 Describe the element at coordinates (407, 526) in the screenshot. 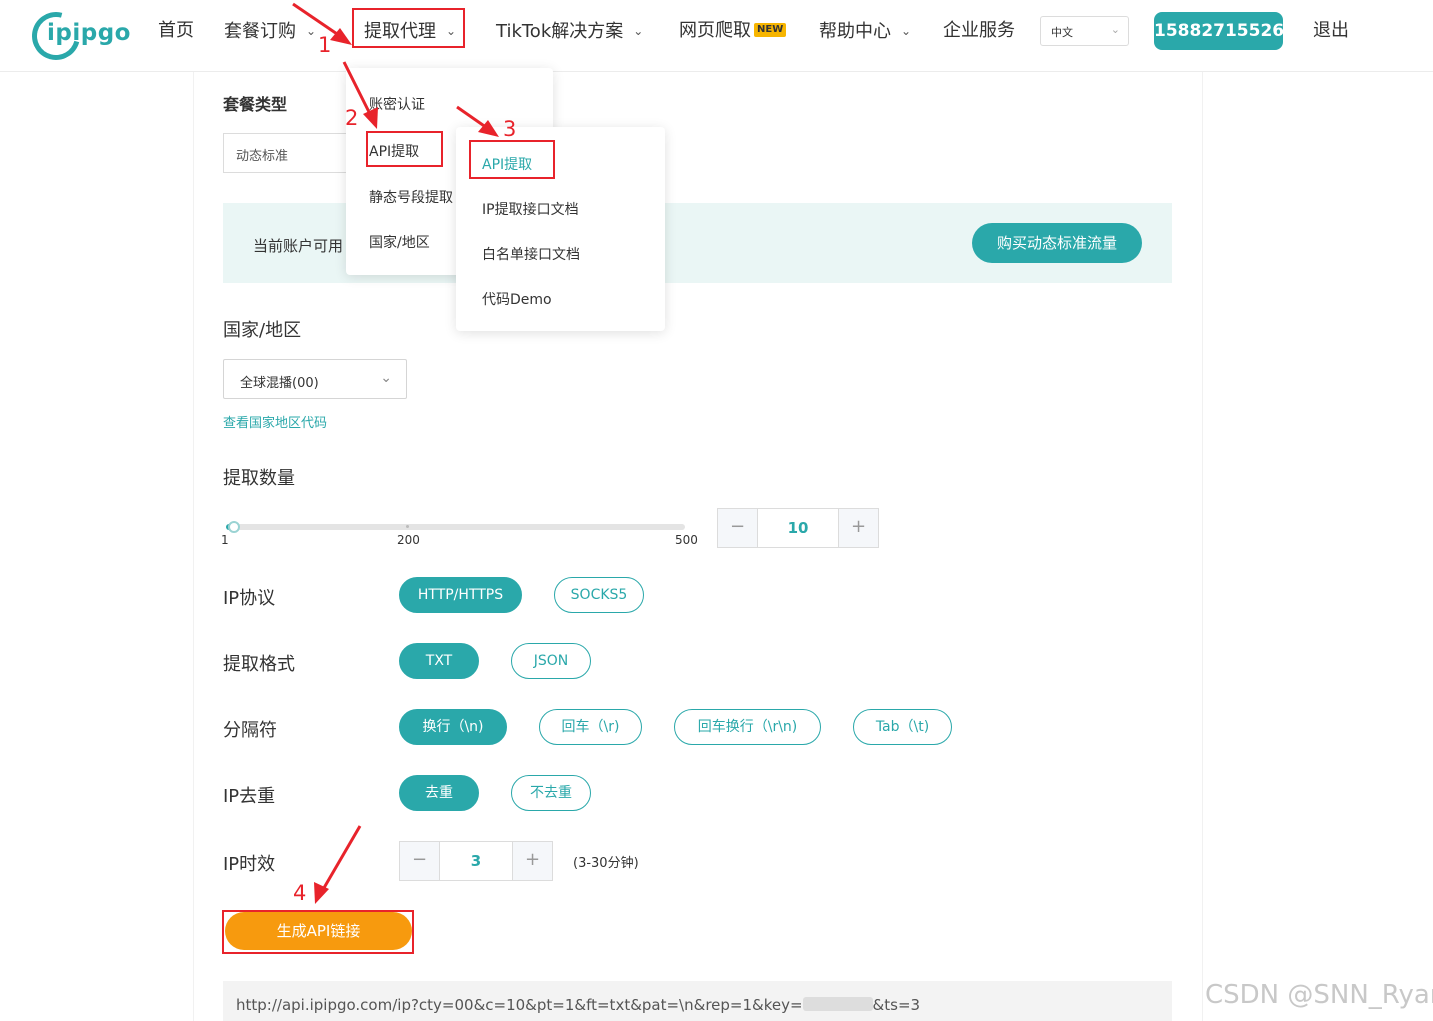

I see `slider-midpoint-marker` at that location.